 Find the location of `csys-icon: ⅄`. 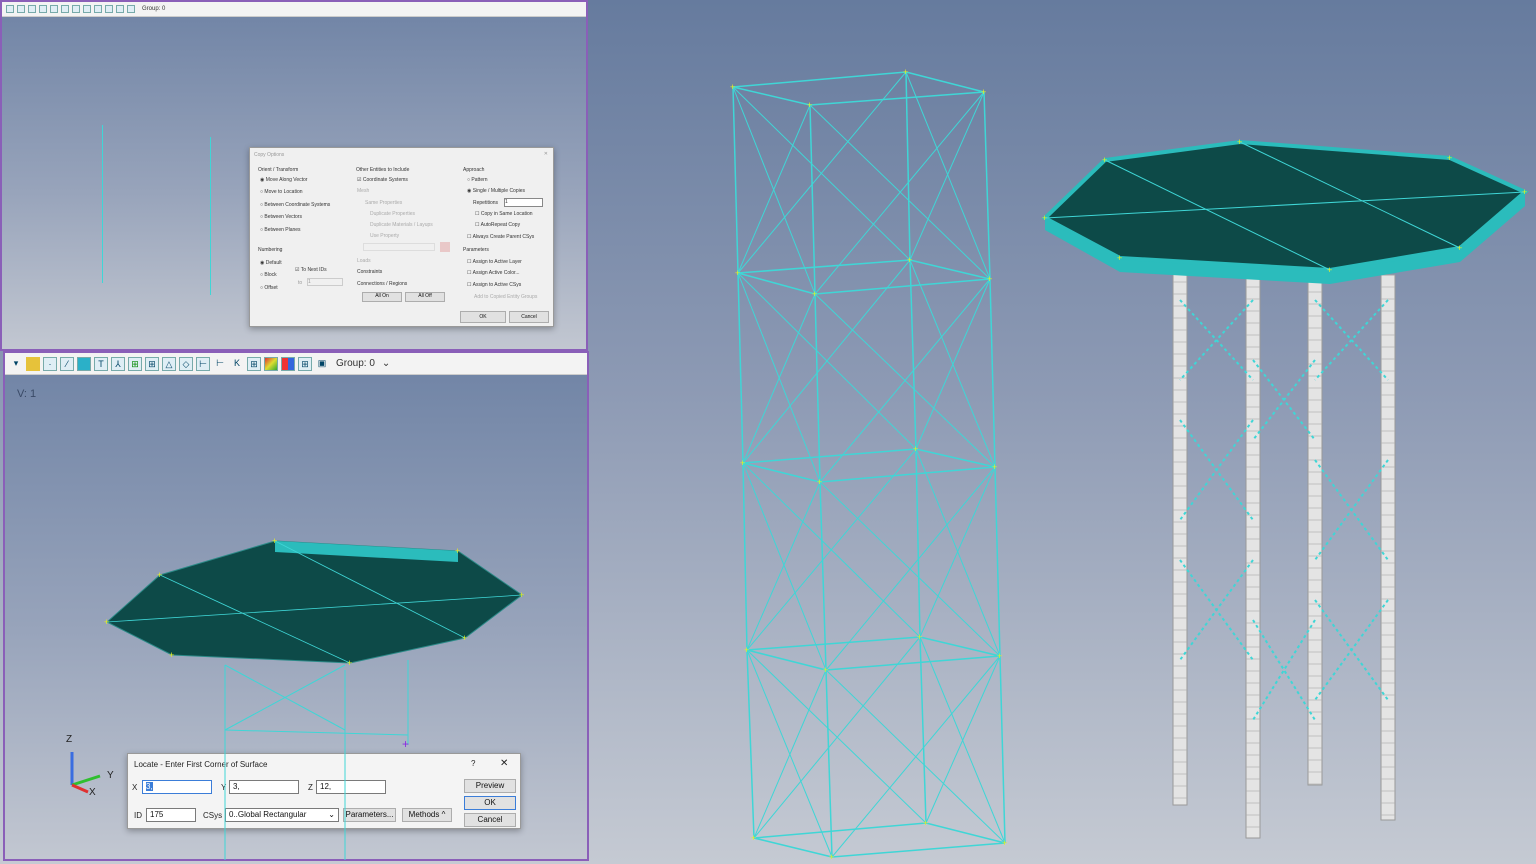

csys-icon: ⅄ is located at coordinates (118, 363).